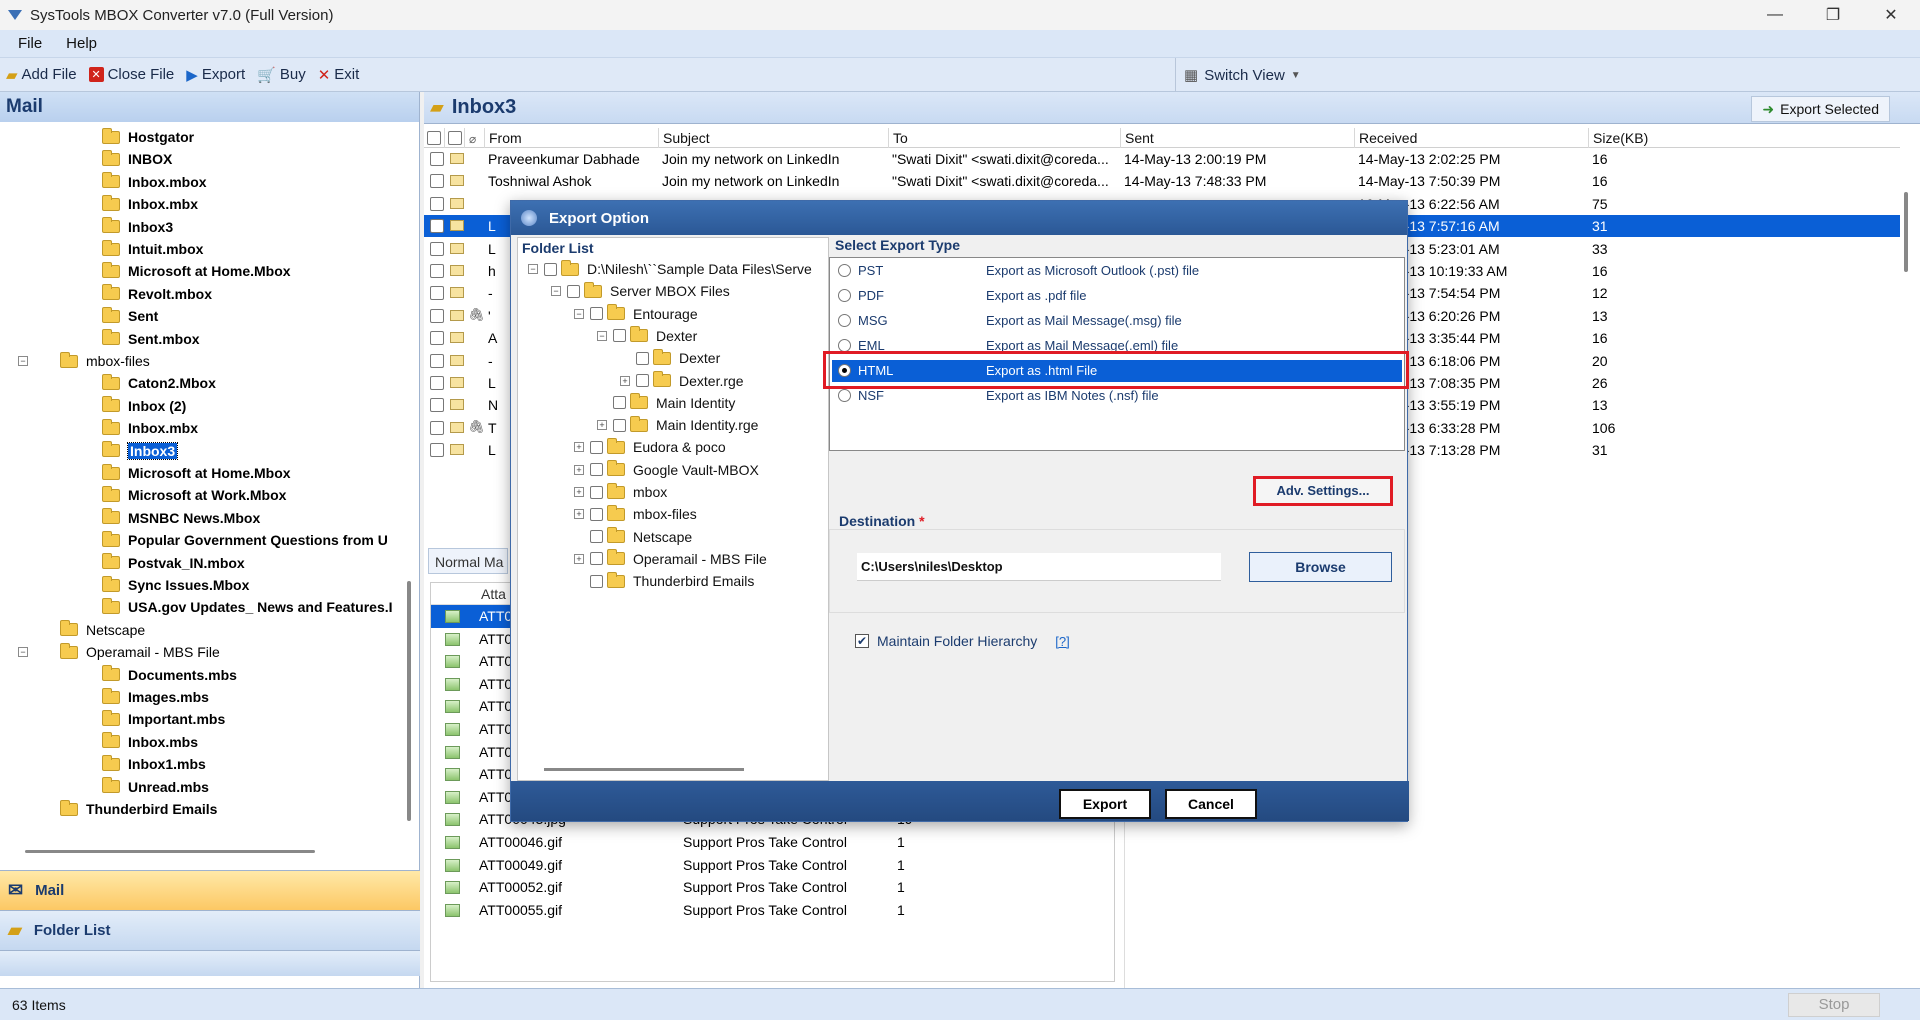  Describe the element at coordinates (173, 563) in the screenshot. I see `tree-item: Postvak_IN.mbox` at that location.